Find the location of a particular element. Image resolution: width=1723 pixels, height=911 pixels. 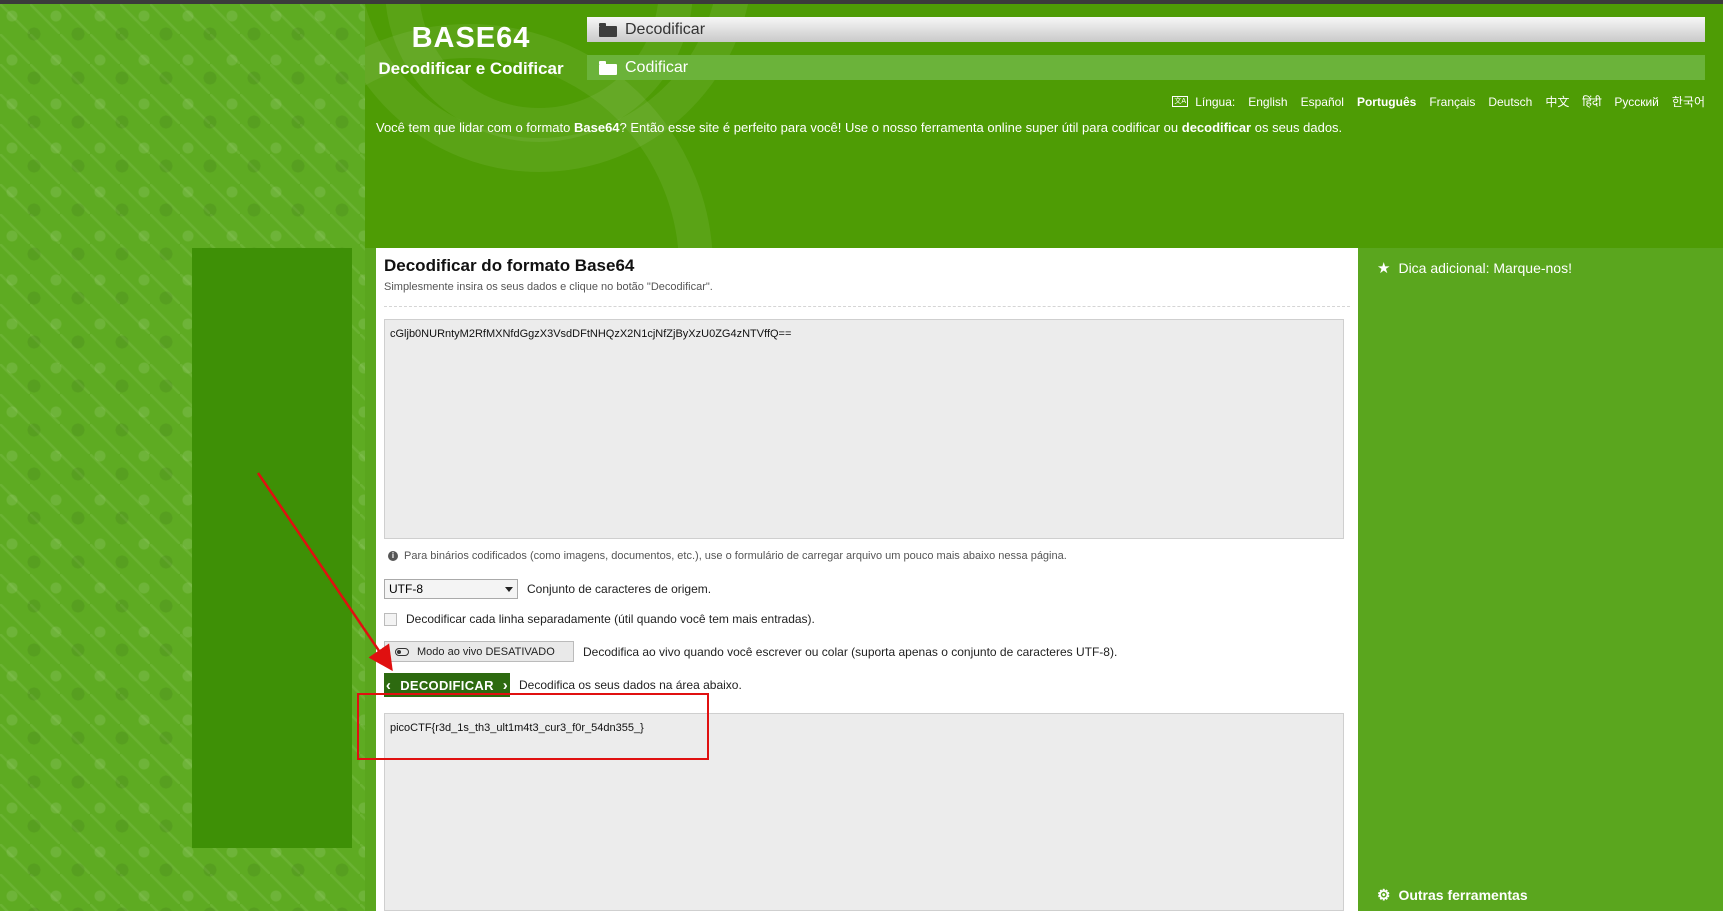

charset-row: UTF-8 Conjunto de caracteres de origem. is located at coordinates (547, 589).